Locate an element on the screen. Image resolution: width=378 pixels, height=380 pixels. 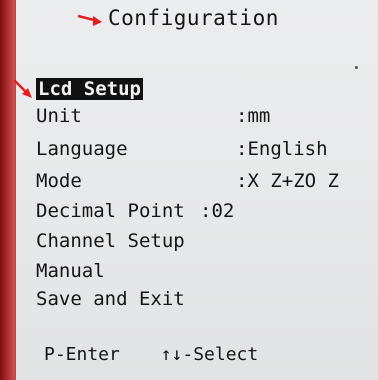
menu-item-value: :02 is located at coordinates (217, 211).